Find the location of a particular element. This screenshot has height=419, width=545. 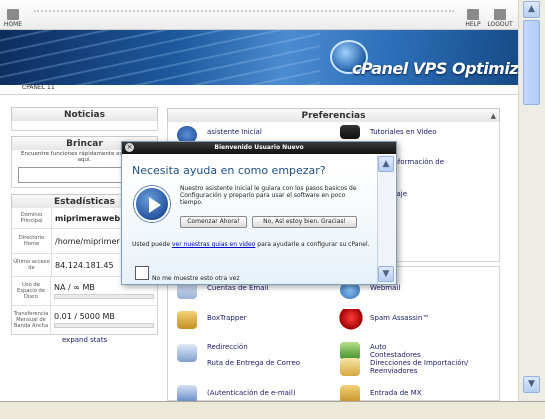

video-guides-link: ver nuestras guias en video is located at coordinates (213, 244).